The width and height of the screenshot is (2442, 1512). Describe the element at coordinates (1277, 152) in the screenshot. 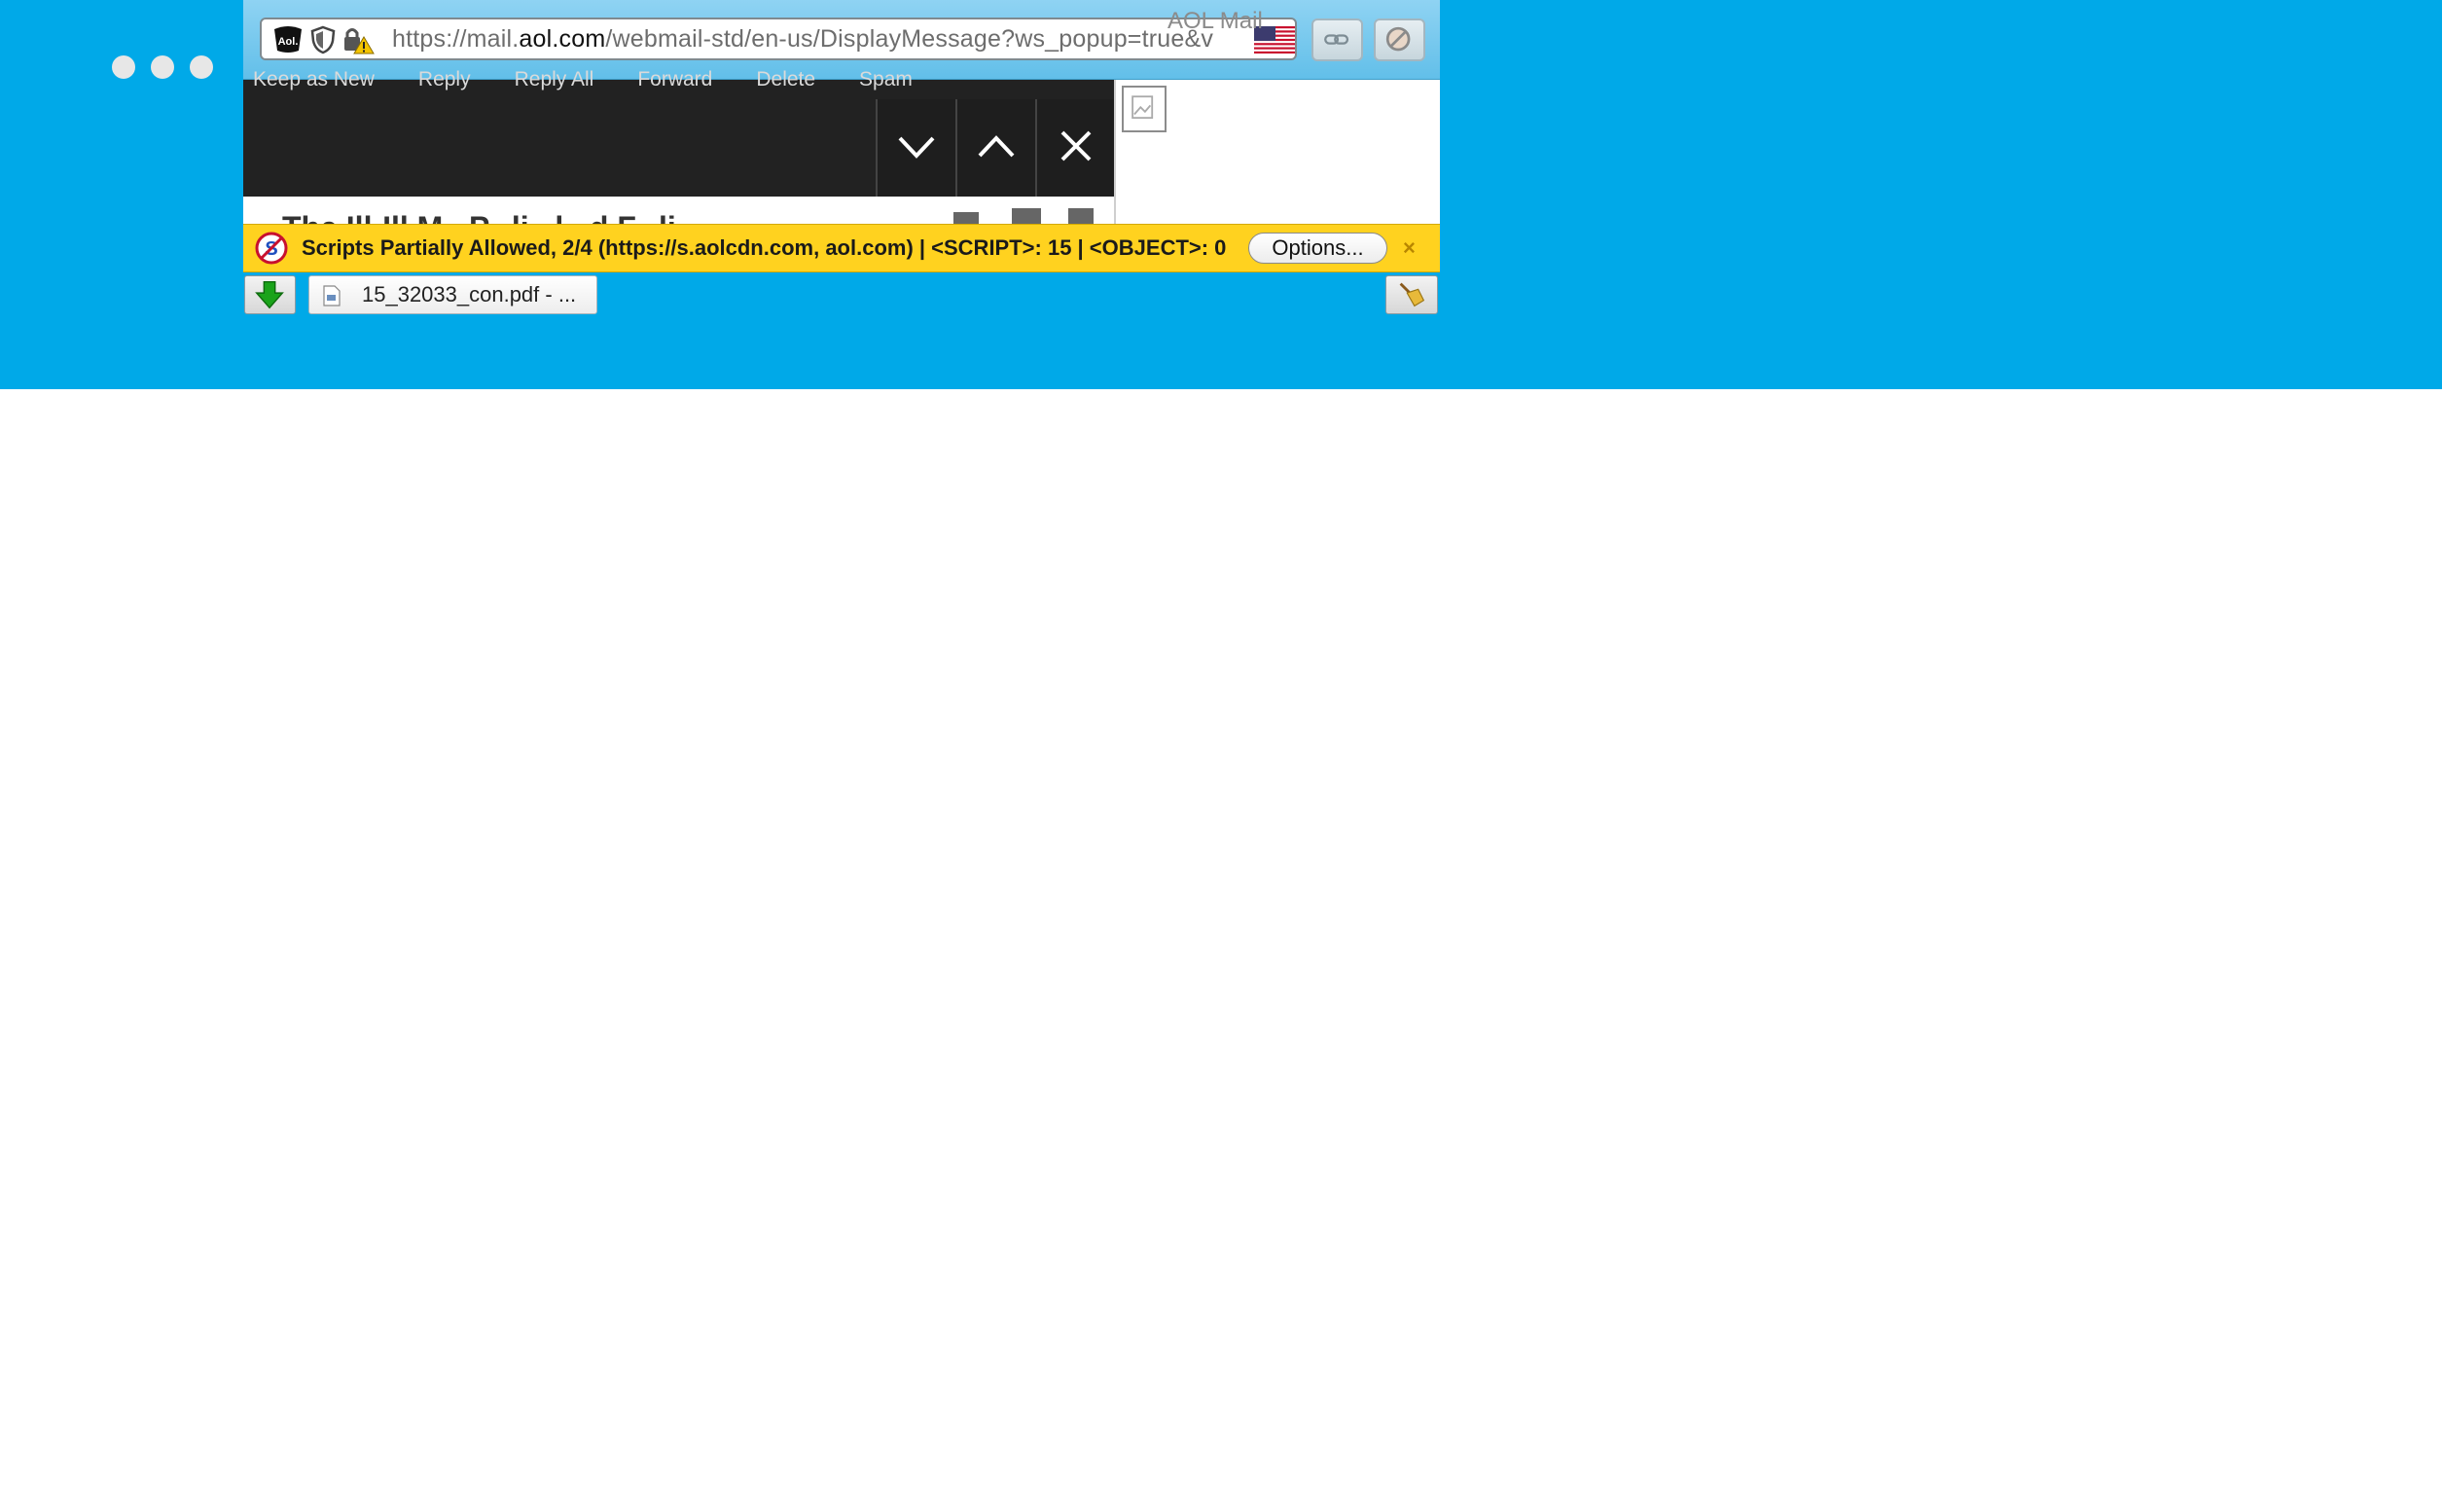

I see `side-panel` at that location.